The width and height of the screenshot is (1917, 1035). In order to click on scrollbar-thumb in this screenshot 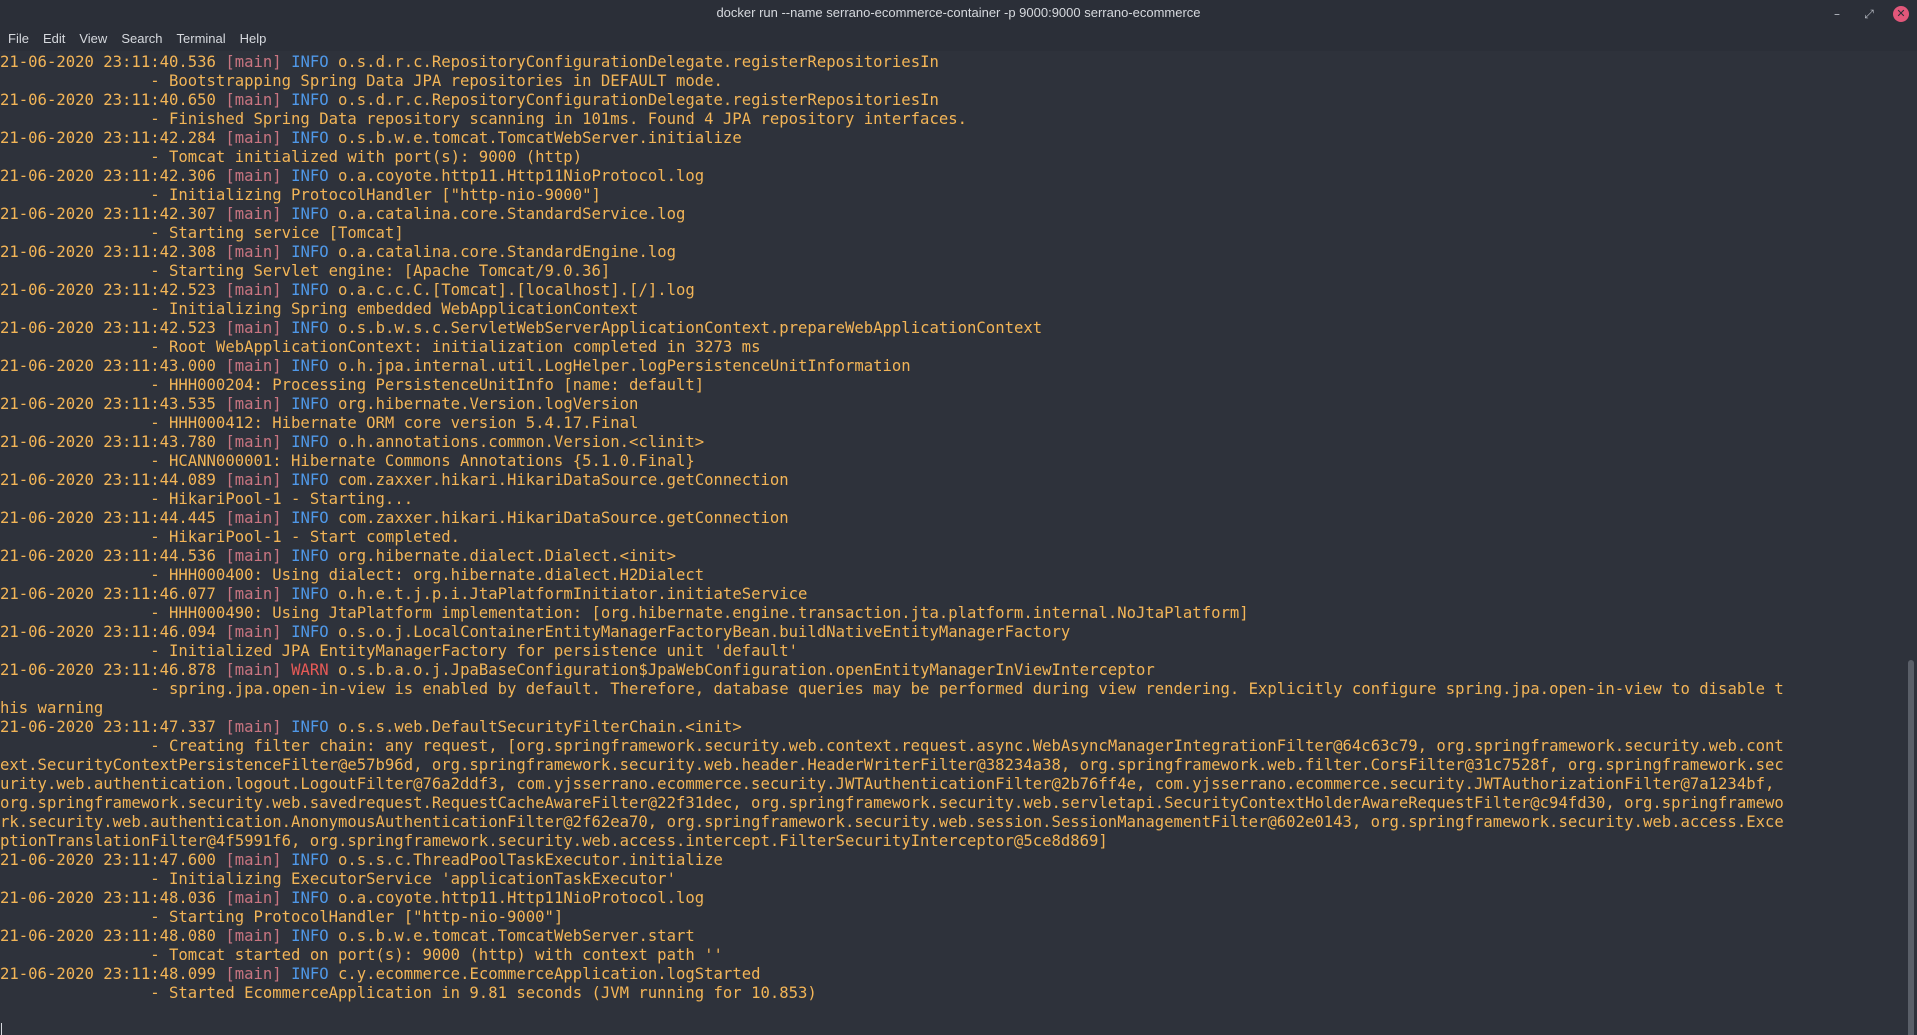, I will do `click(1911, 847)`.